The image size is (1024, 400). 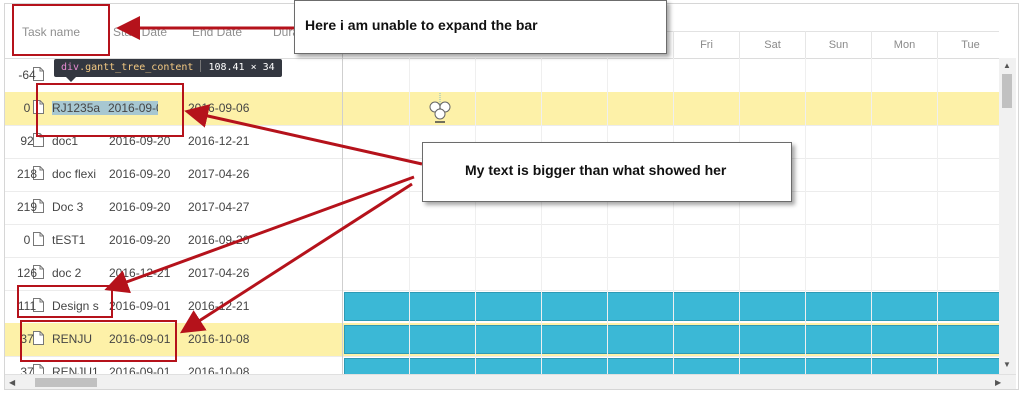 I want to click on annotation-box-row-renju, so click(x=98, y=341).